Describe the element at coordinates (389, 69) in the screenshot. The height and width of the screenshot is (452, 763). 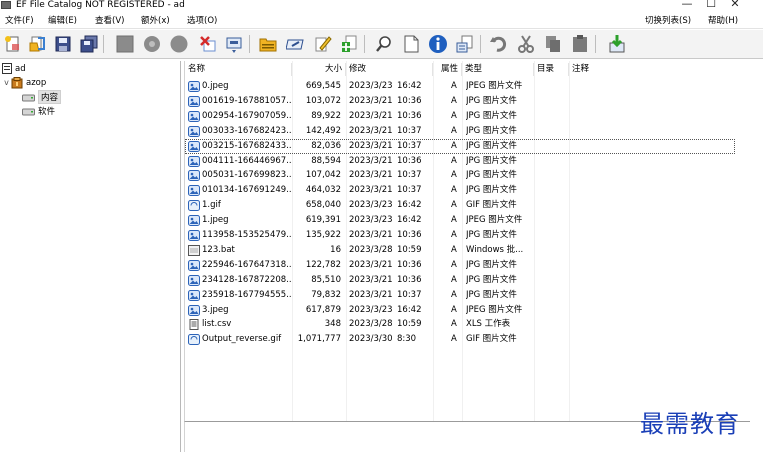
I see `column-header-modified: 修改` at that location.